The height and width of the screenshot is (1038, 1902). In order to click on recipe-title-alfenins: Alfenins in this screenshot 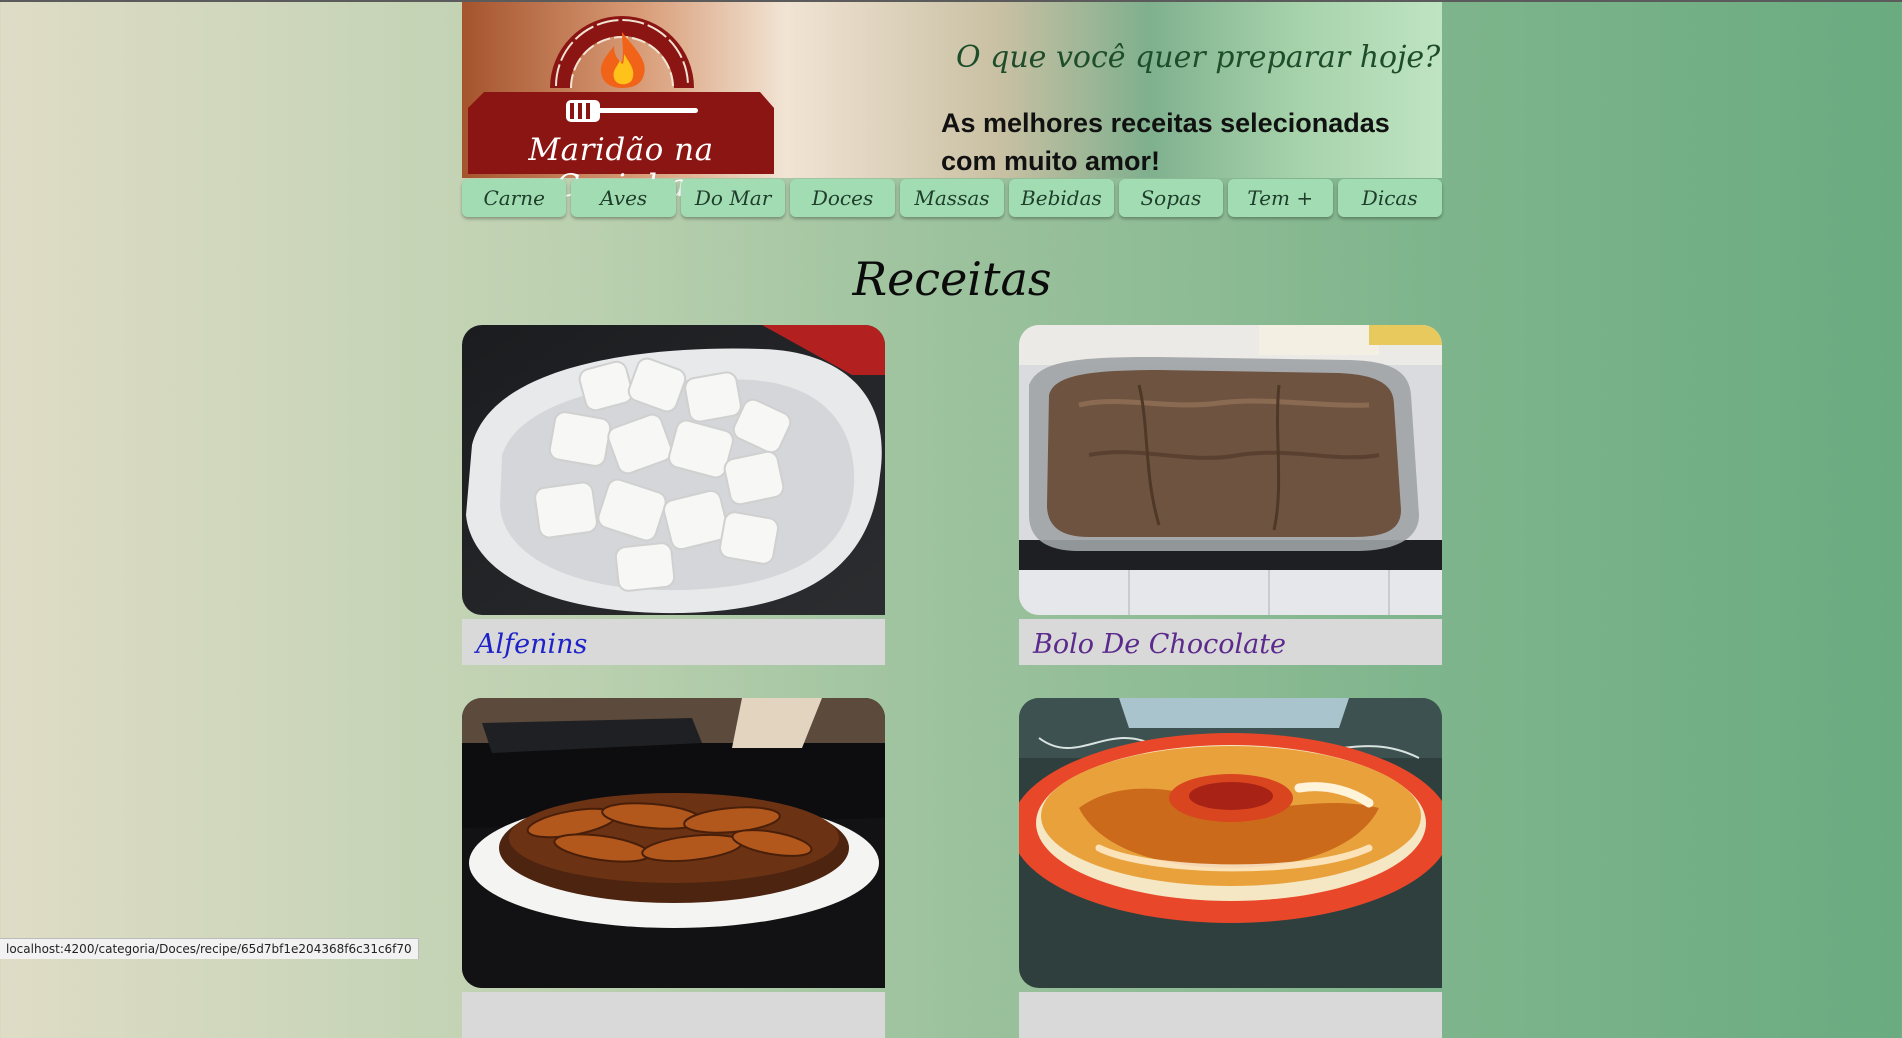, I will do `click(673, 642)`.